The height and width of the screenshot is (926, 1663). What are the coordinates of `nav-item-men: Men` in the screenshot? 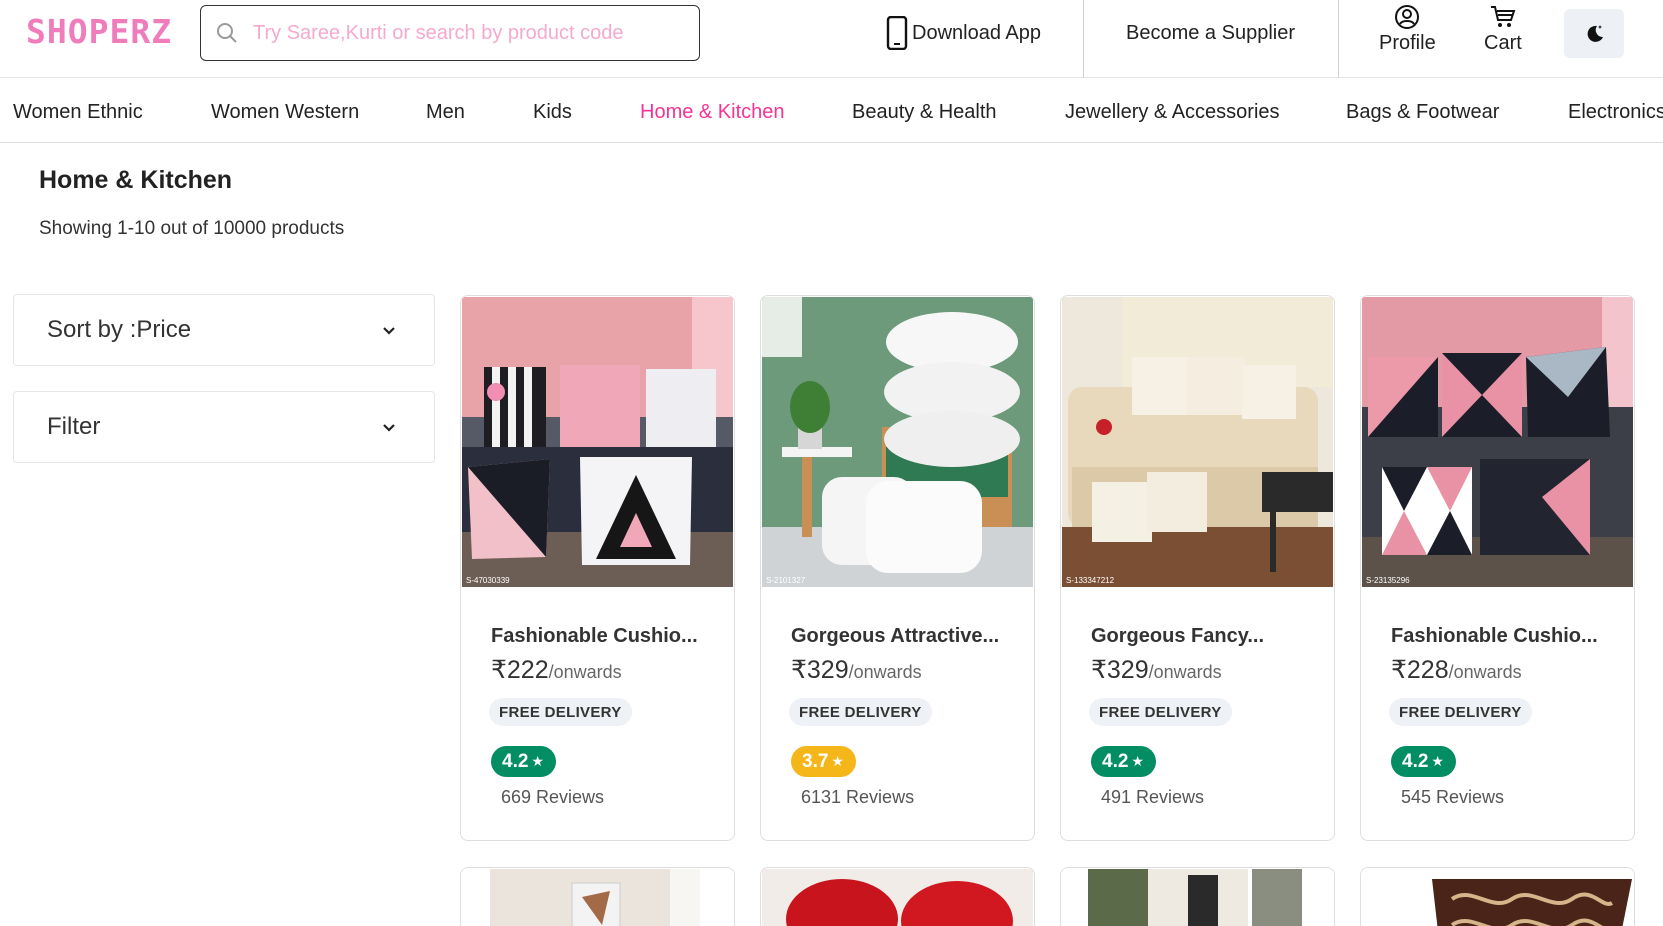 It's located at (445, 112).